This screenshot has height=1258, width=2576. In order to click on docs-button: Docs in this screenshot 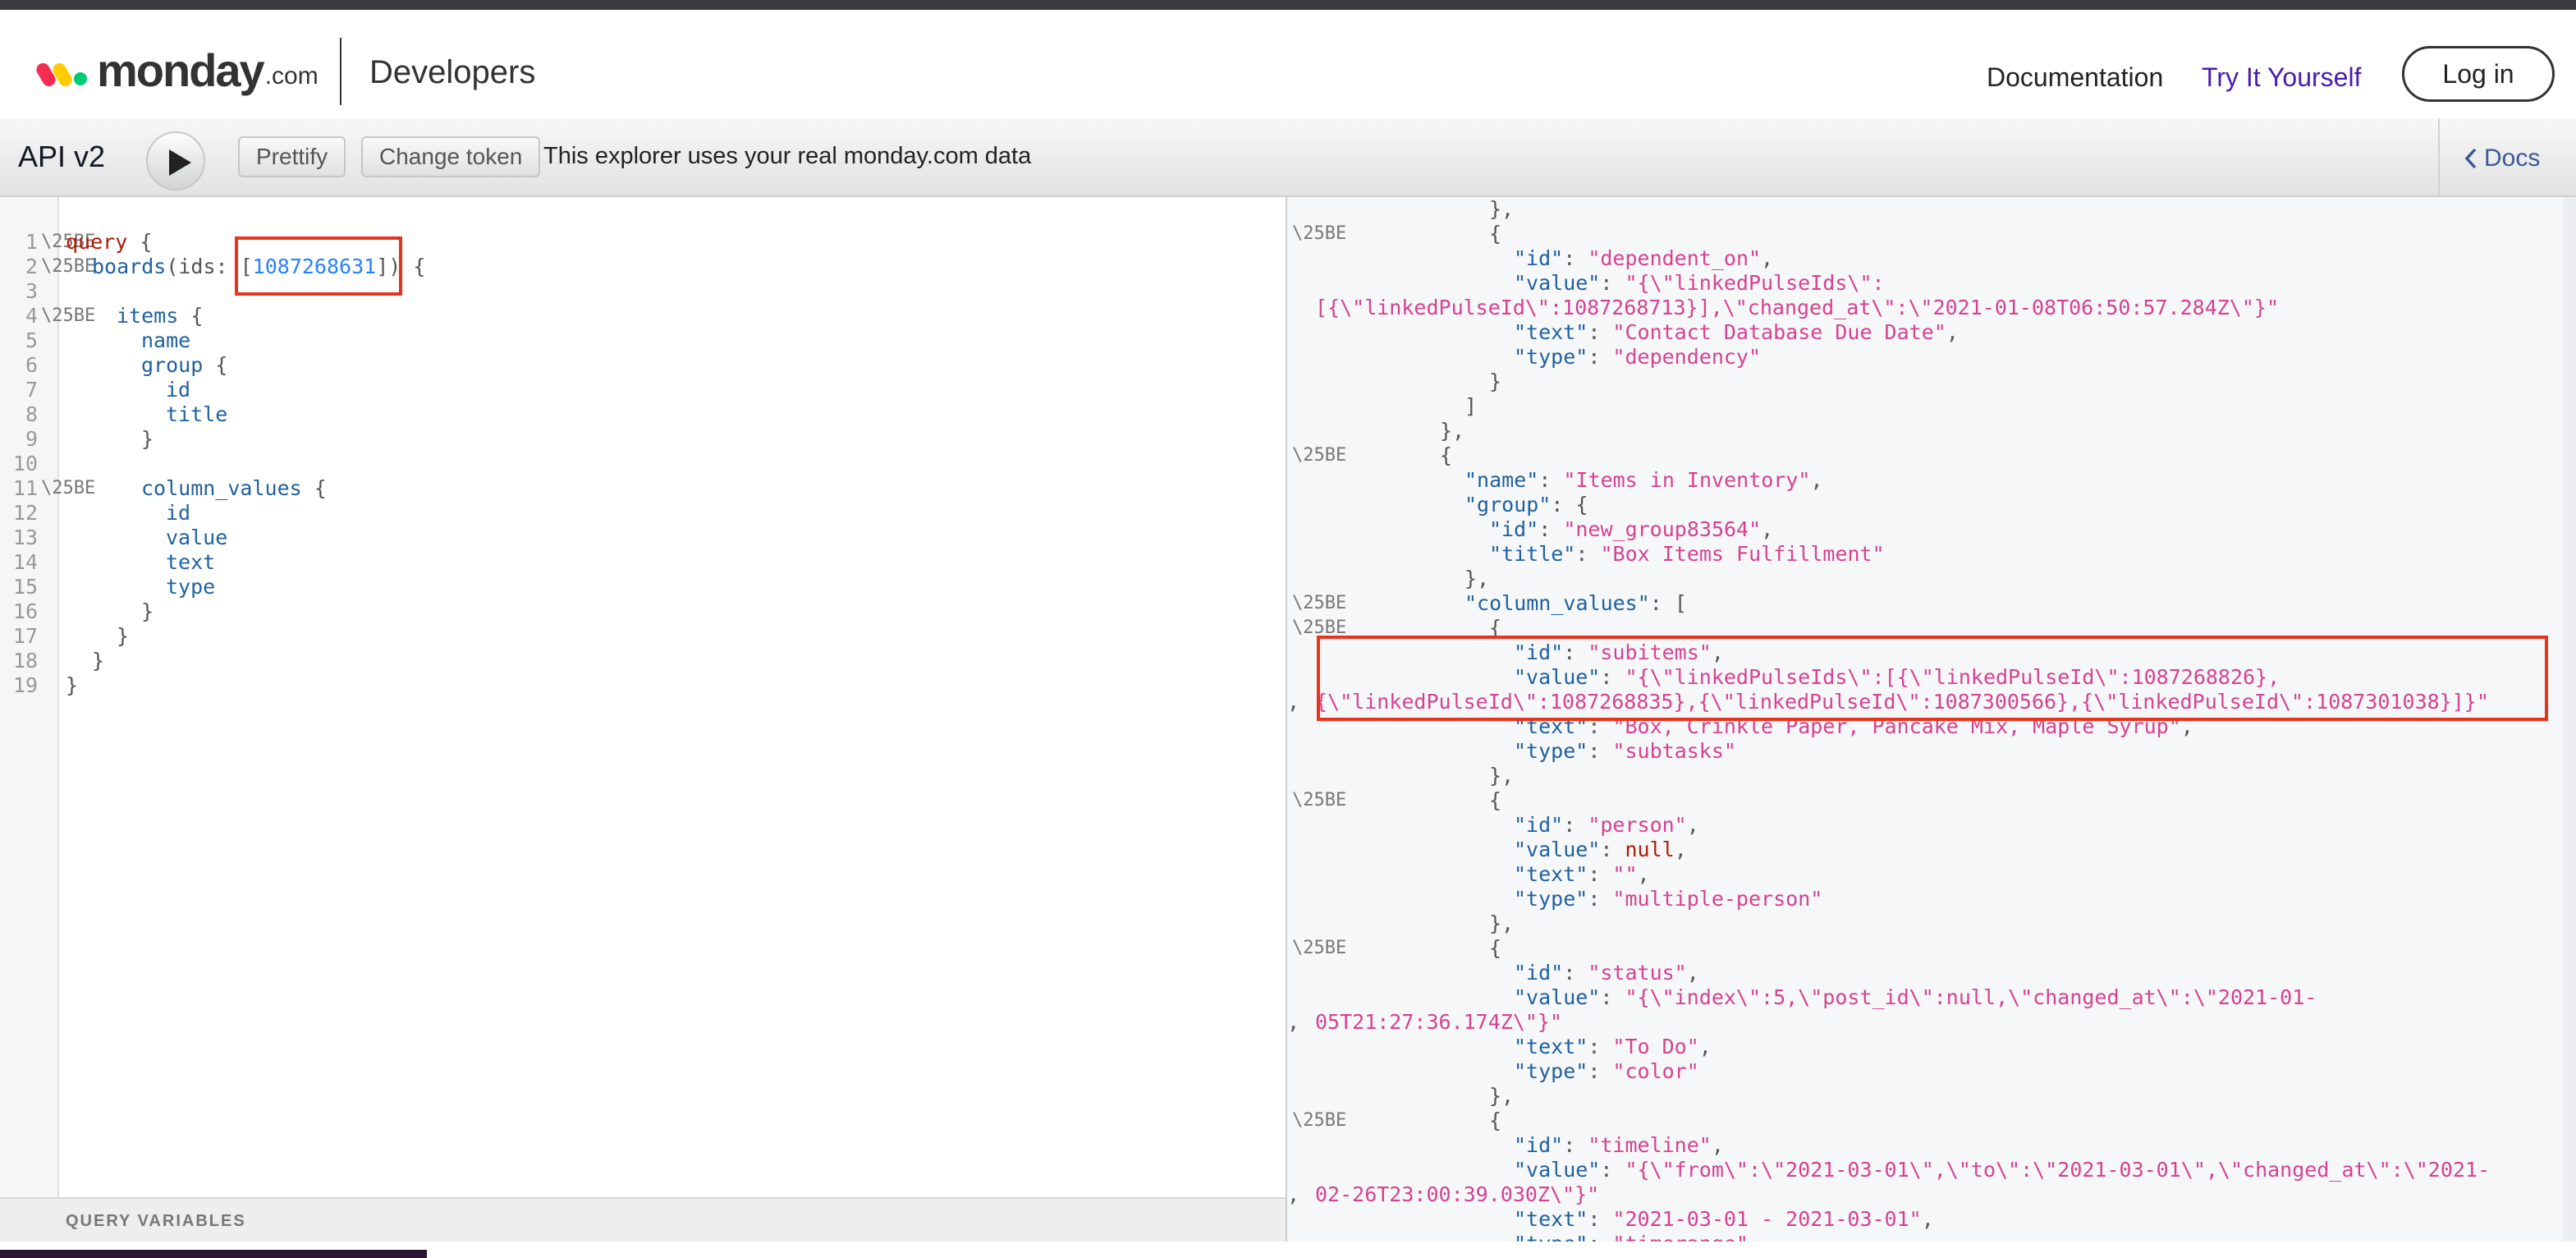, I will do `click(2502, 158)`.